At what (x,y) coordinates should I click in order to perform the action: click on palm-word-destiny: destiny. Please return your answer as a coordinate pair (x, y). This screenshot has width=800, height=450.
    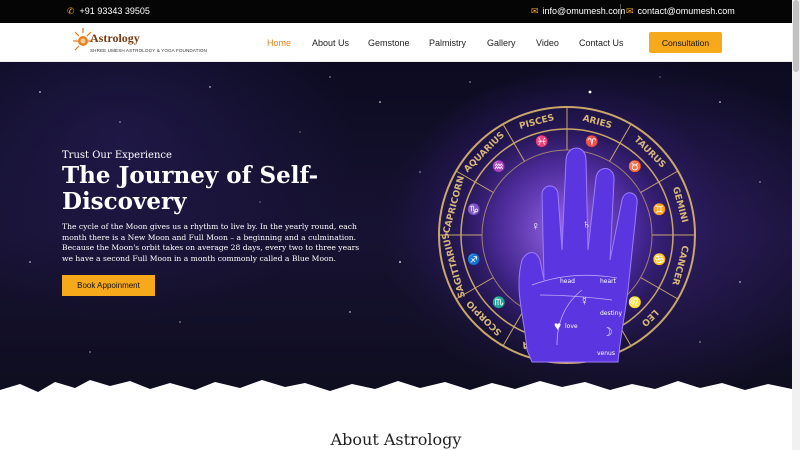
    Looking at the image, I should click on (611, 313).